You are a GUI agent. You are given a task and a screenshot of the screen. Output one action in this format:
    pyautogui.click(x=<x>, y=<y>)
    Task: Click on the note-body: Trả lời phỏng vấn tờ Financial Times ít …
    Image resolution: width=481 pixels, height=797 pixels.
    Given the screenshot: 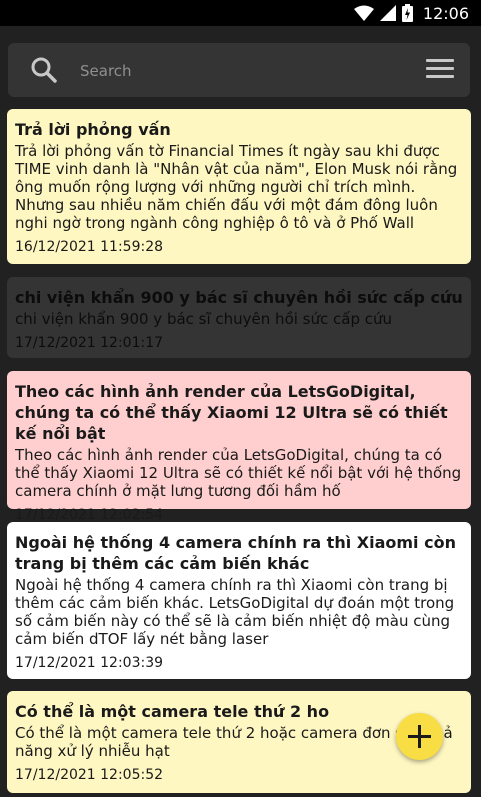 What is the action you would take?
    pyautogui.click(x=236, y=187)
    